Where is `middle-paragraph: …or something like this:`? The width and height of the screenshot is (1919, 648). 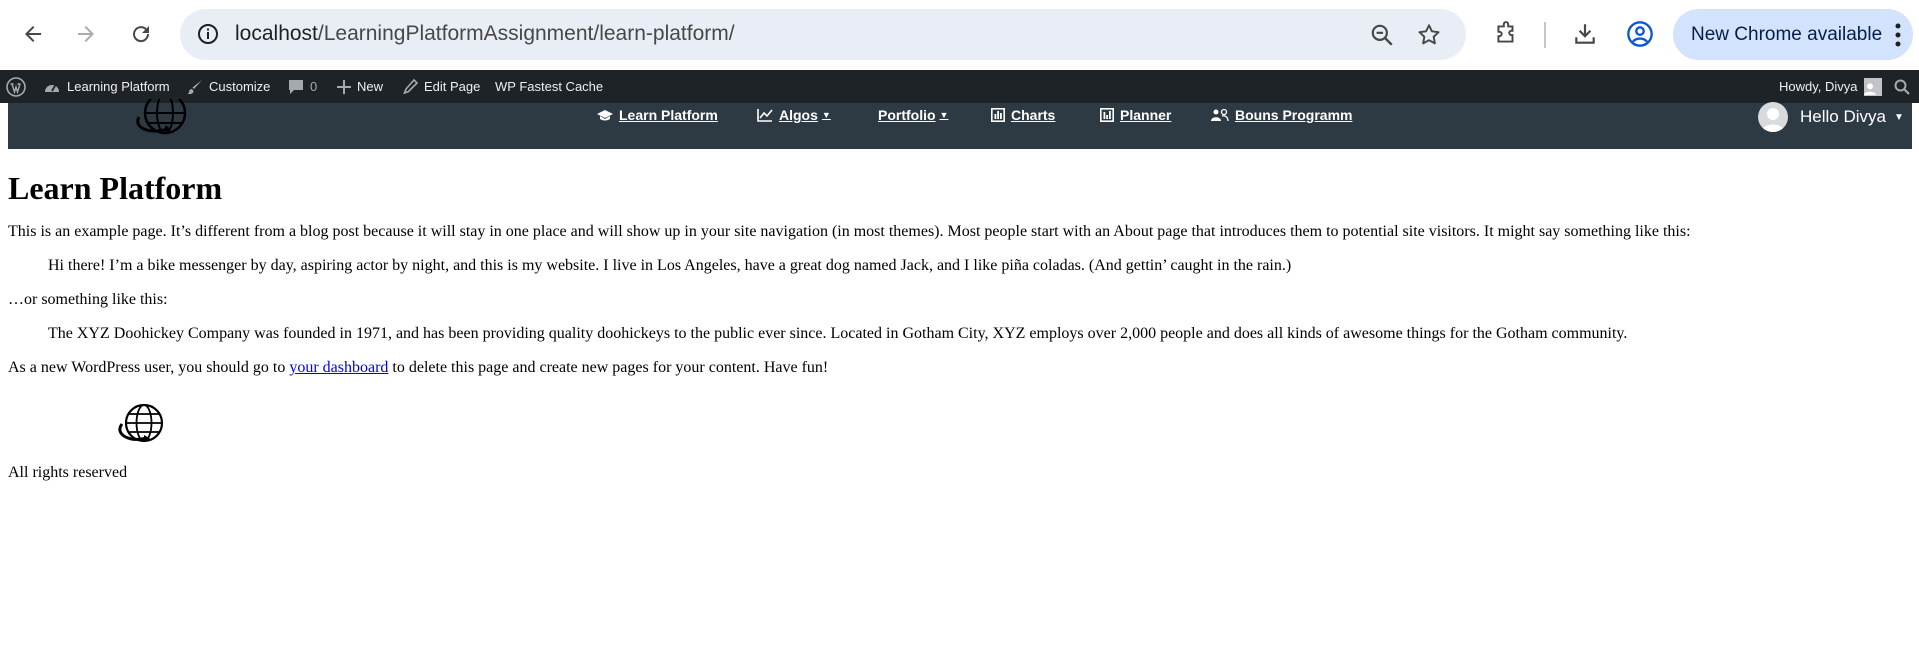 middle-paragraph: …or something like this: is located at coordinates (88, 299).